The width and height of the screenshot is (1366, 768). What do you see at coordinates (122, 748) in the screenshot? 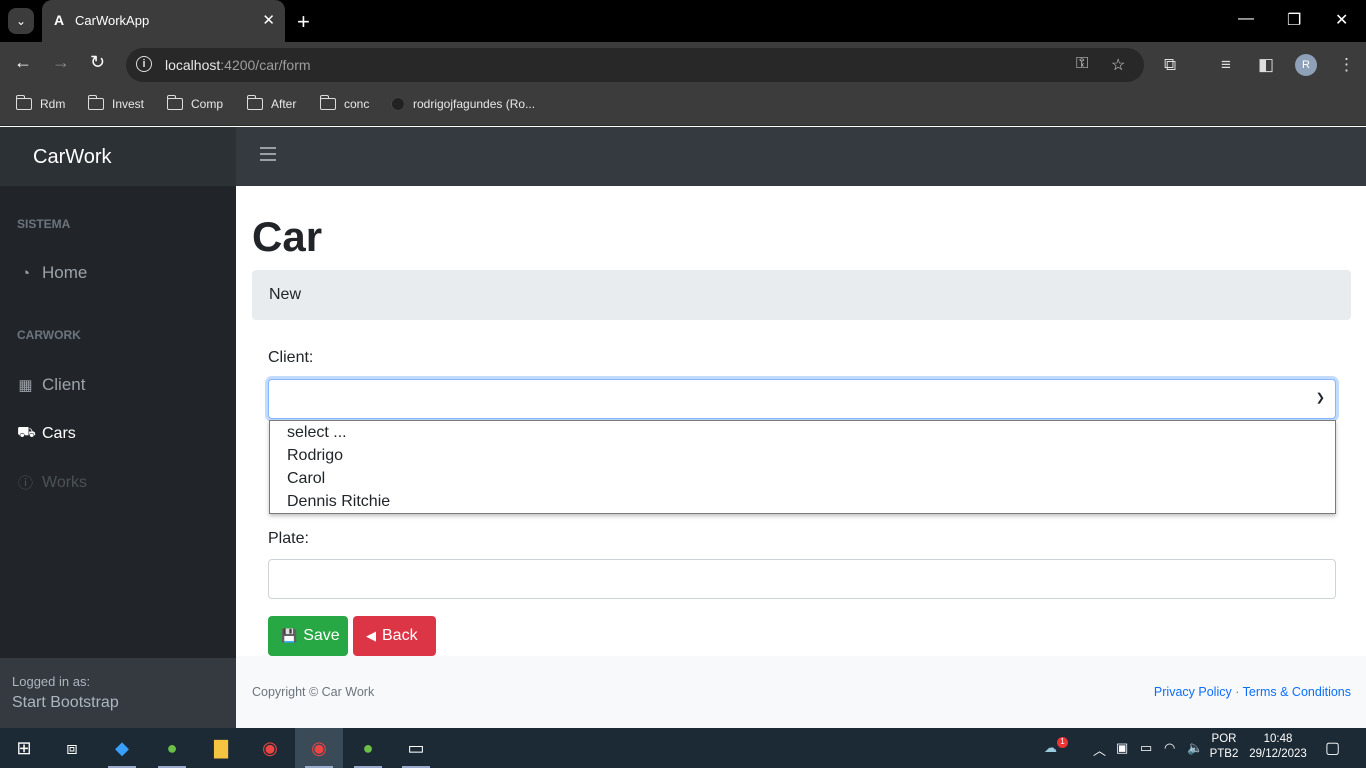
I see `vscode-icon: ◆` at bounding box center [122, 748].